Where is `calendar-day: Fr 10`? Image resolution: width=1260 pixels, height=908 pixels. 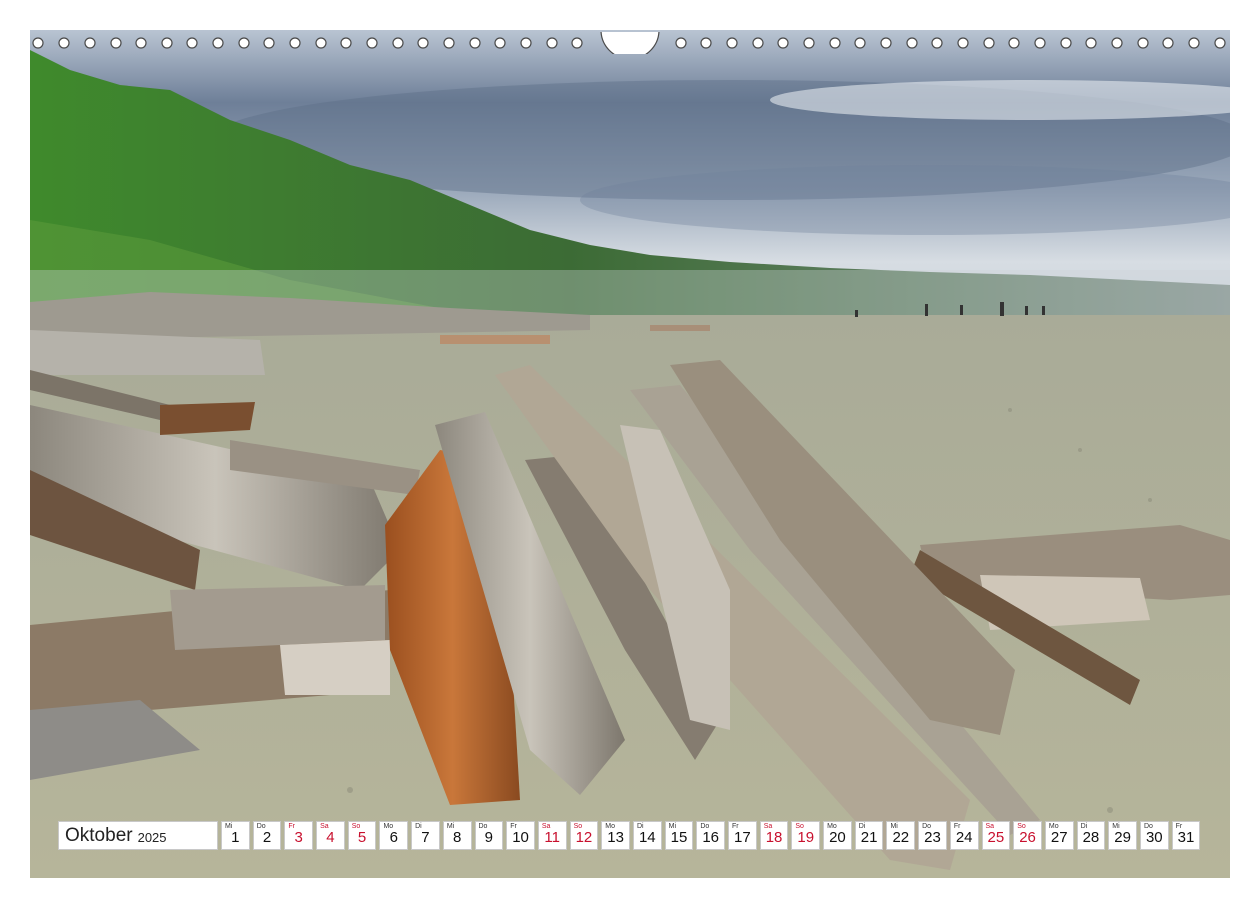
calendar-day: Fr 10 is located at coordinates (520, 835).